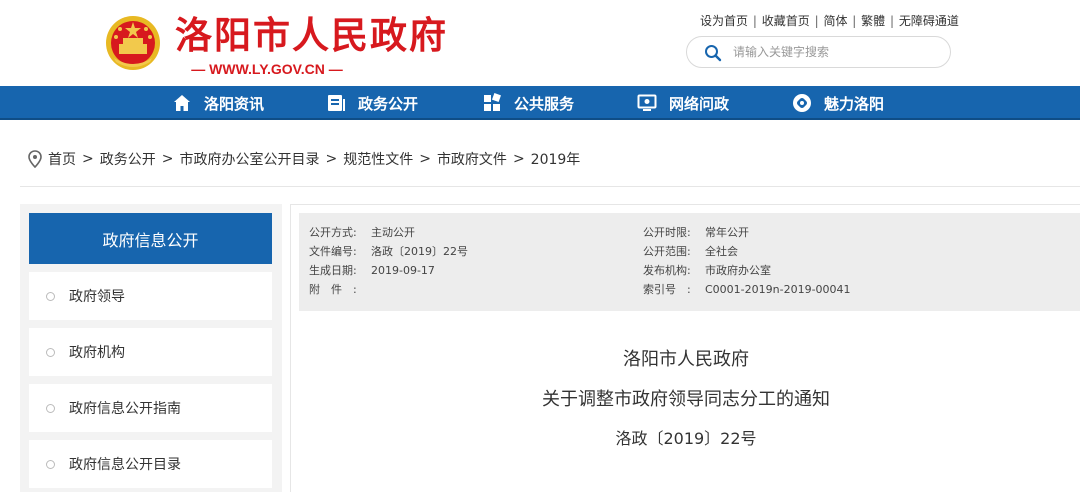  What do you see at coordinates (378, 159) in the screenshot?
I see `breadcrumb-normative-documents: 规范性文件` at bounding box center [378, 159].